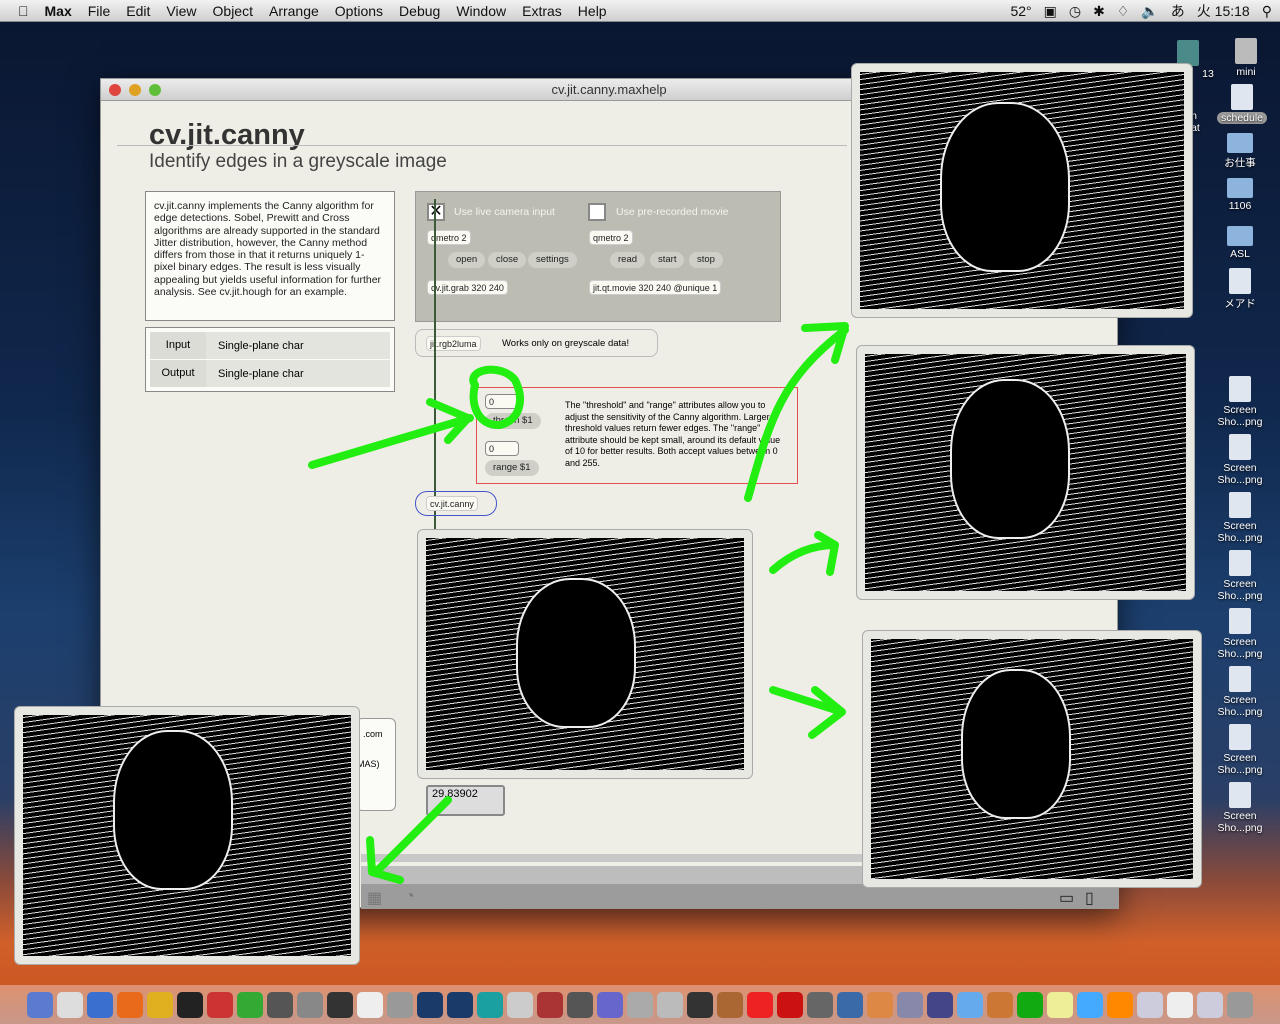  Describe the element at coordinates (796, 412) in the screenshot. I see `arrow-up-right` at that location.